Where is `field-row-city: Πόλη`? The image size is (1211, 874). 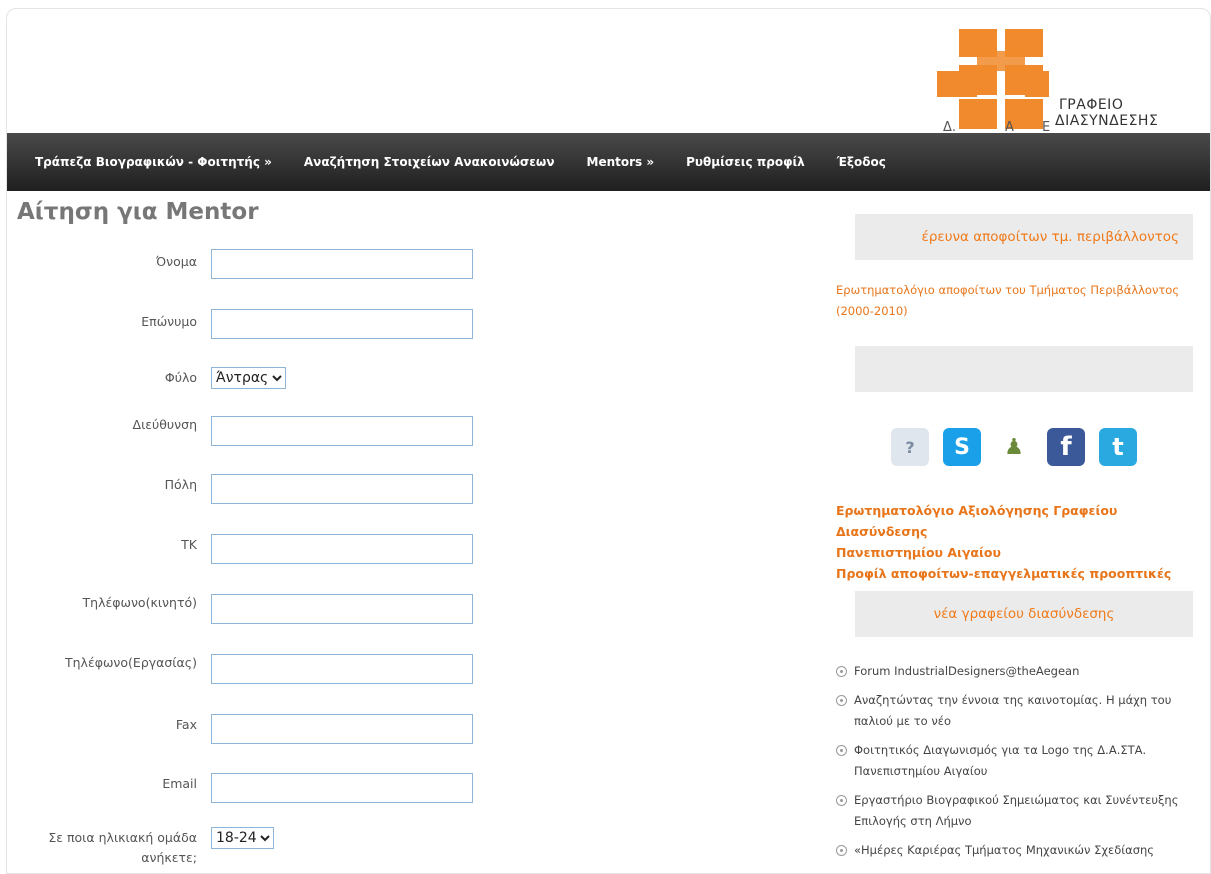 field-row-city: Πόλη is located at coordinates (247, 491).